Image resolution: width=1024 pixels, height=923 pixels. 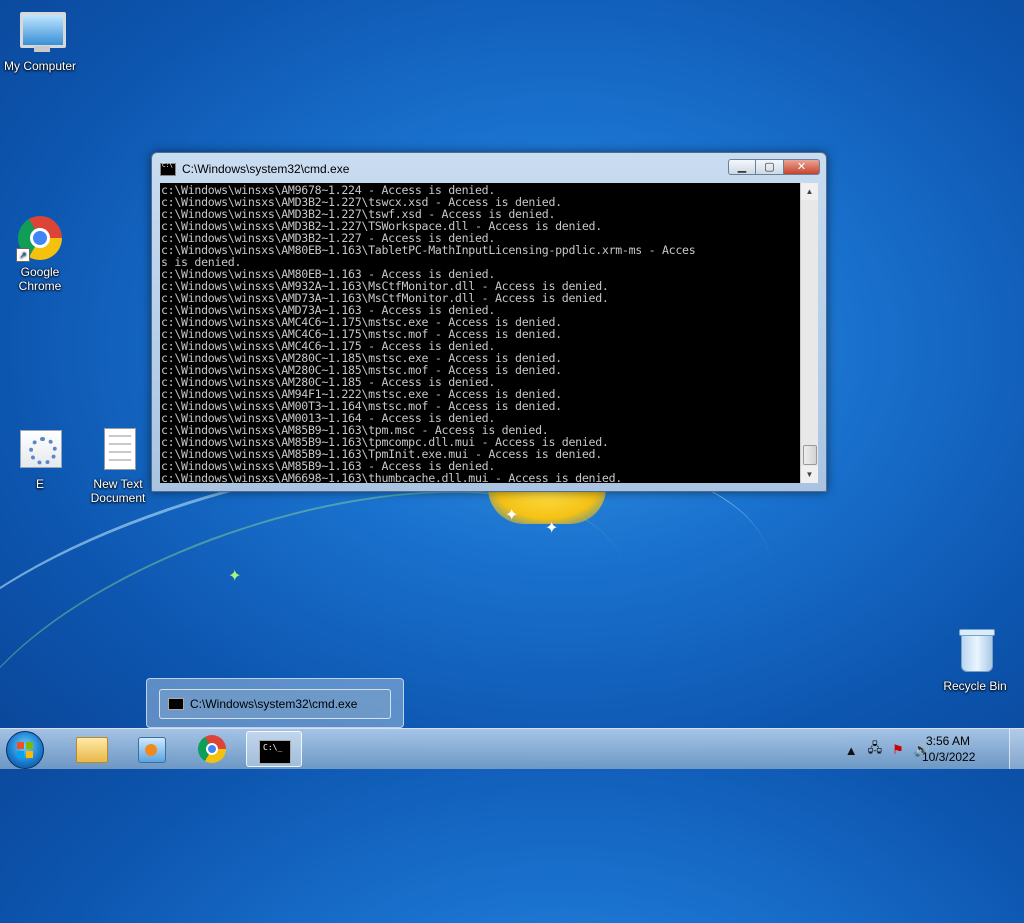 What do you see at coordinates (809, 333) in the screenshot?
I see `vertical-scrollbar: ▲ ▼` at bounding box center [809, 333].